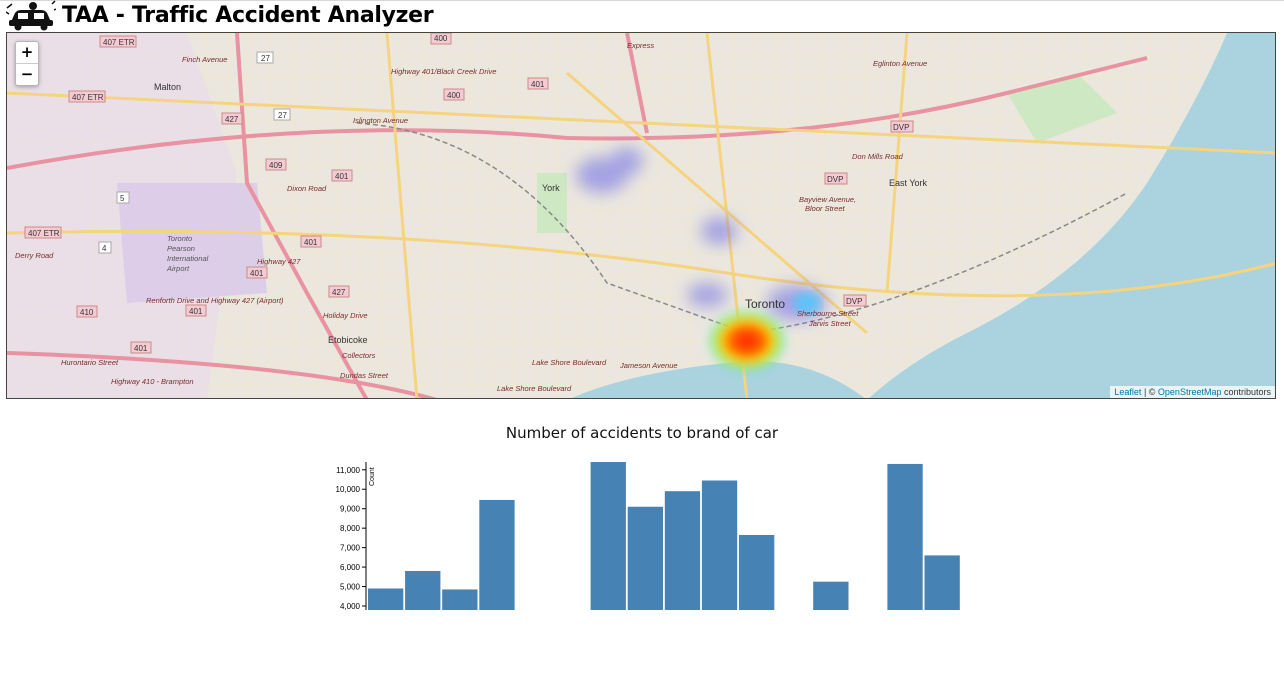  What do you see at coordinates (27, 52) in the screenshot?
I see `zoom-in-button: +` at bounding box center [27, 52].